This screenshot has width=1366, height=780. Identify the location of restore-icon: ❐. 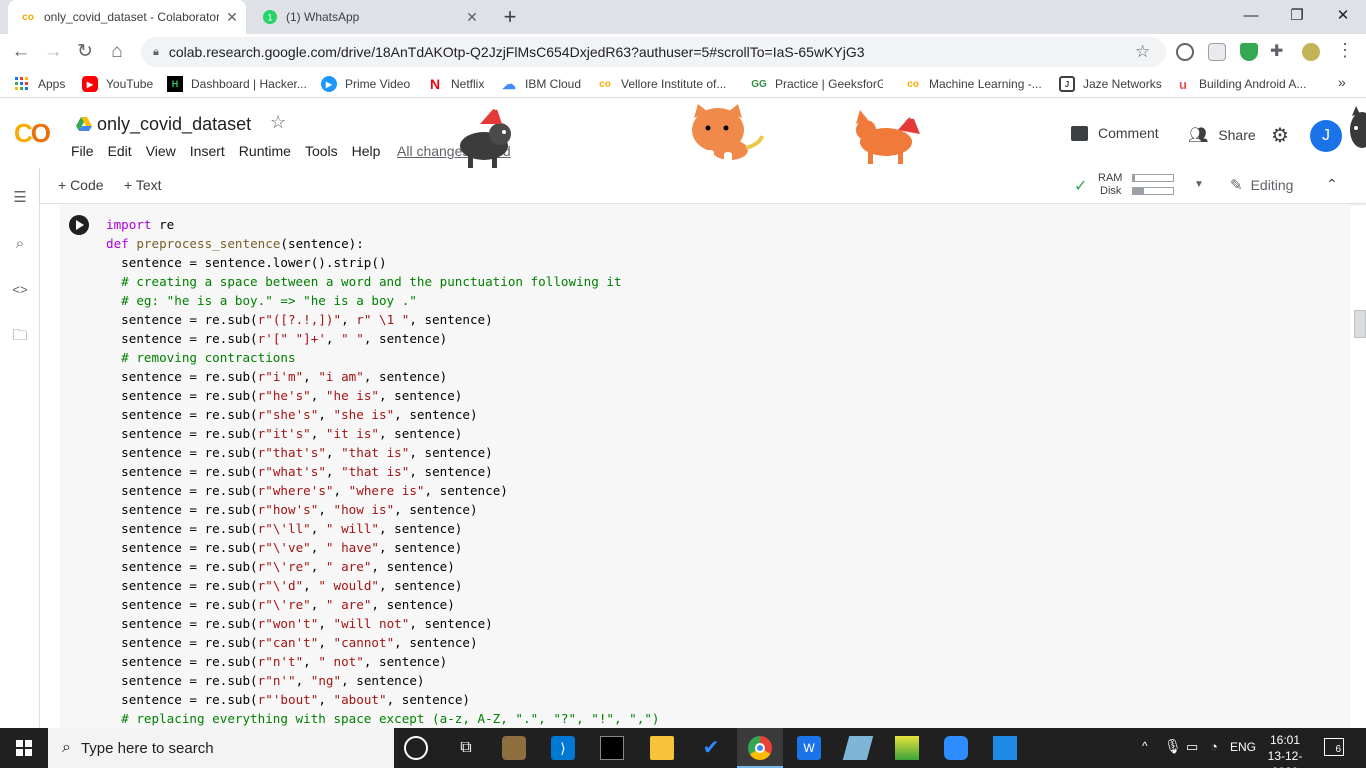
(1297, 16).